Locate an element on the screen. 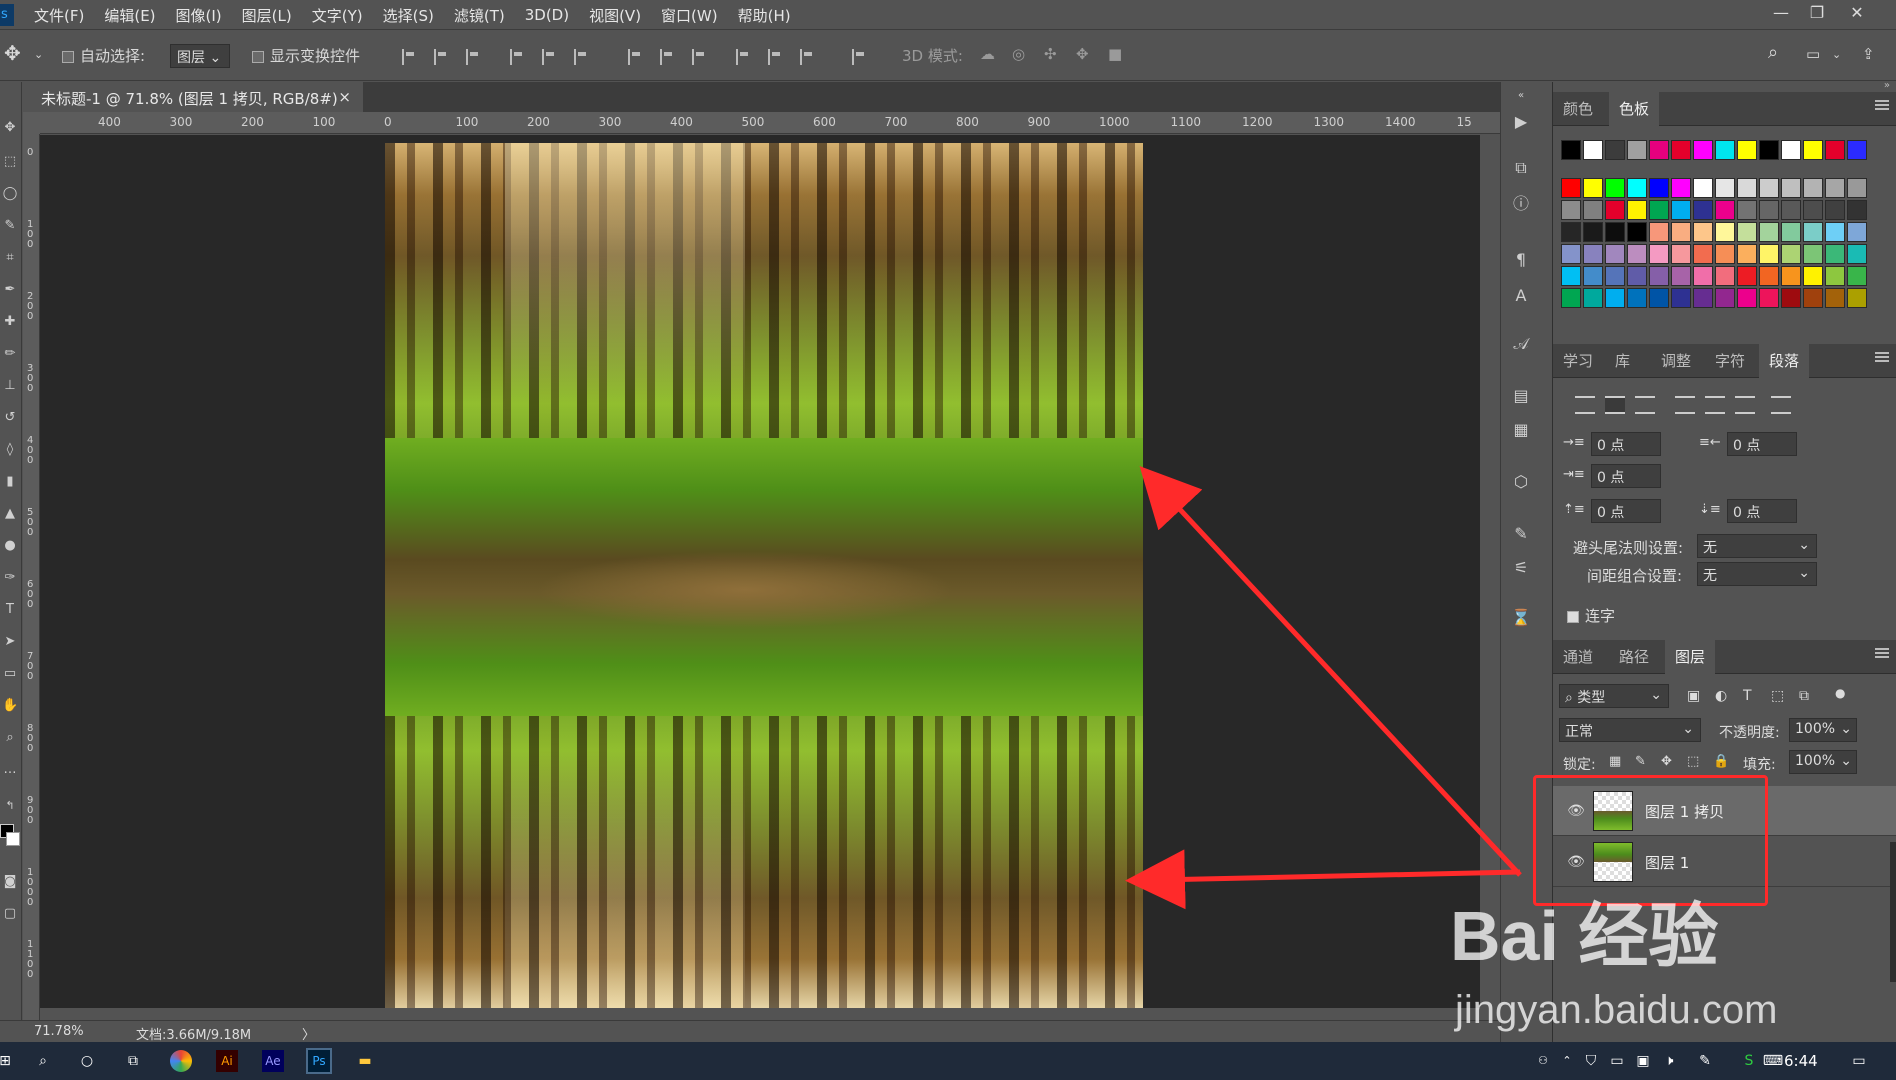 This screenshot has height=1080, width=1896. character-icon: A is located at coordinates (1521, 296).